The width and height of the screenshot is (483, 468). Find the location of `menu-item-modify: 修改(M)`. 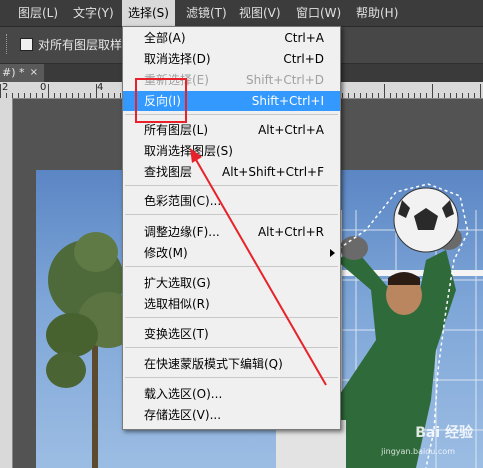

menu-item-modify: 修改(M) is located at coordinates (231, 253).